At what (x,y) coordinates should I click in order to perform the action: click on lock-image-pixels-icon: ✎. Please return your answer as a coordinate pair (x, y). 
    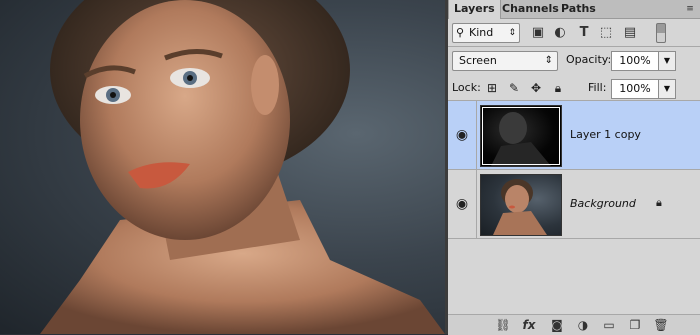
    Looking at the image, I should click on (514, 88).